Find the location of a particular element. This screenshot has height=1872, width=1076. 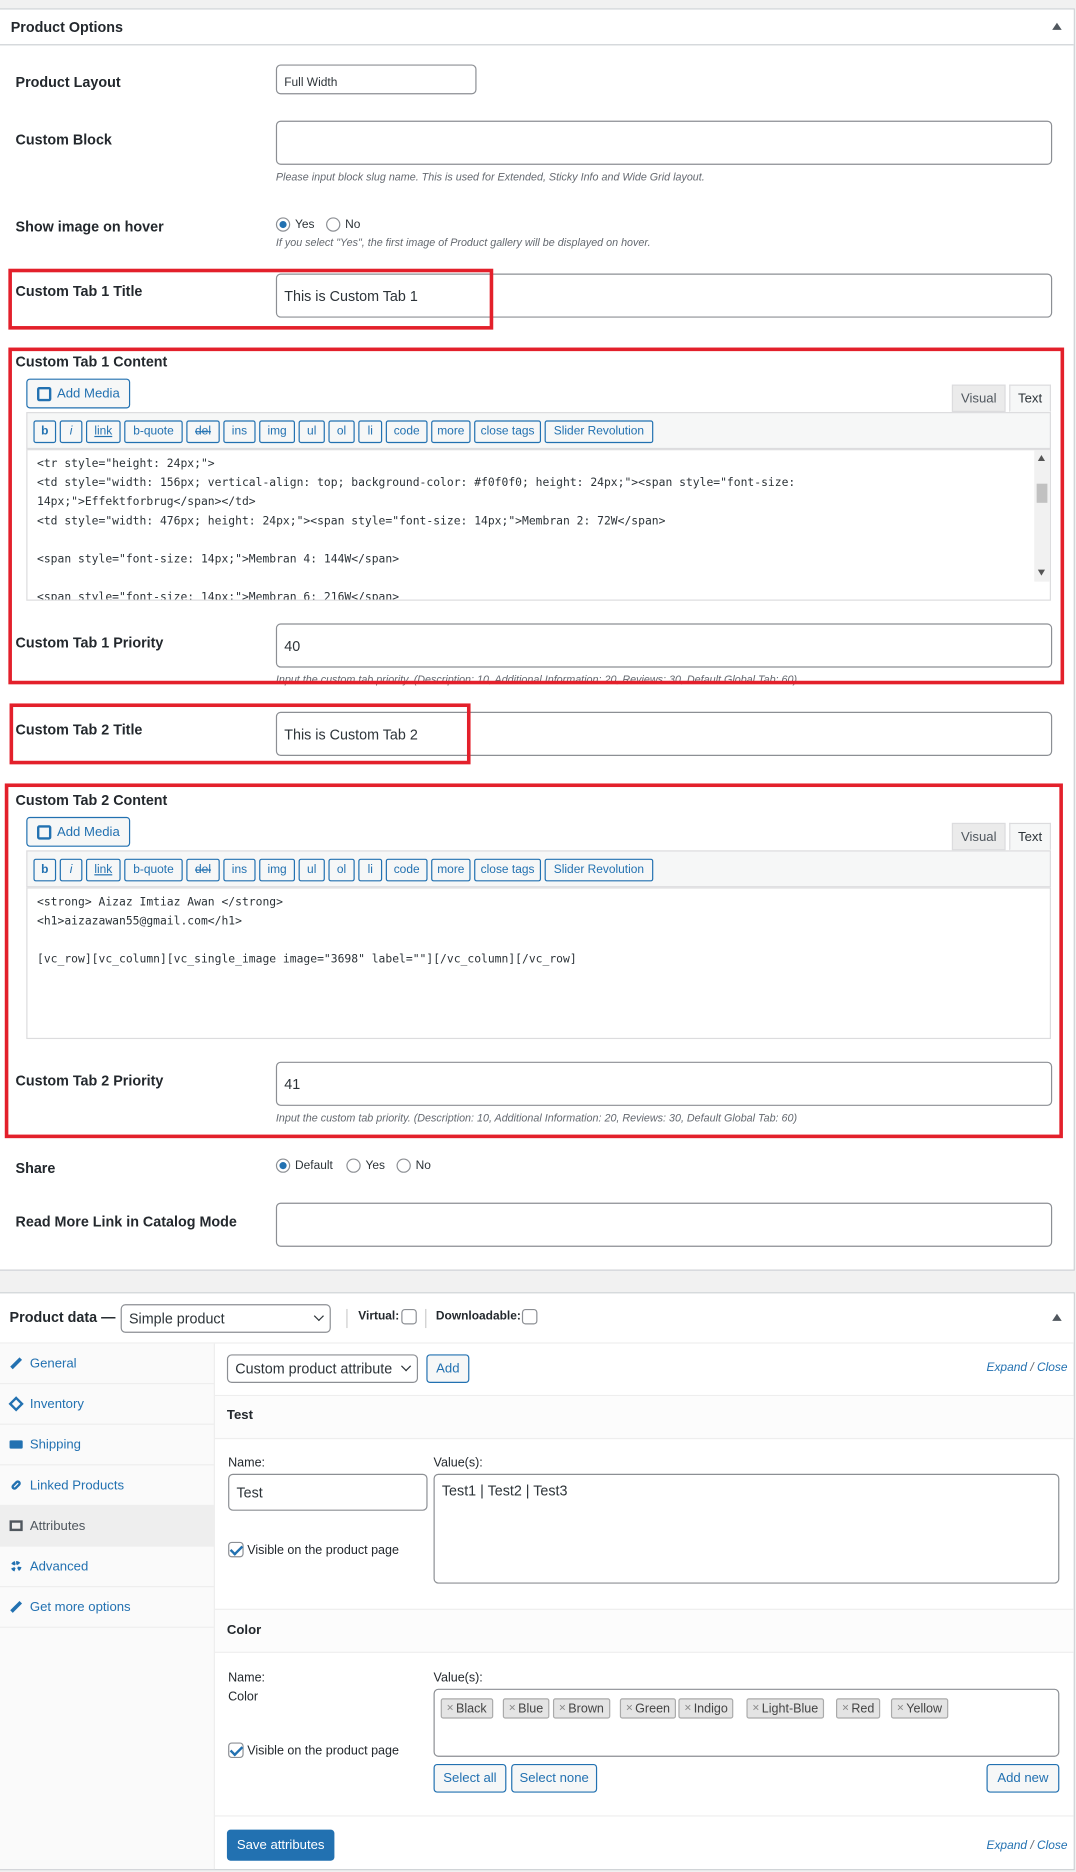

scroll-up-icon is located at coordinates (1041, 458).